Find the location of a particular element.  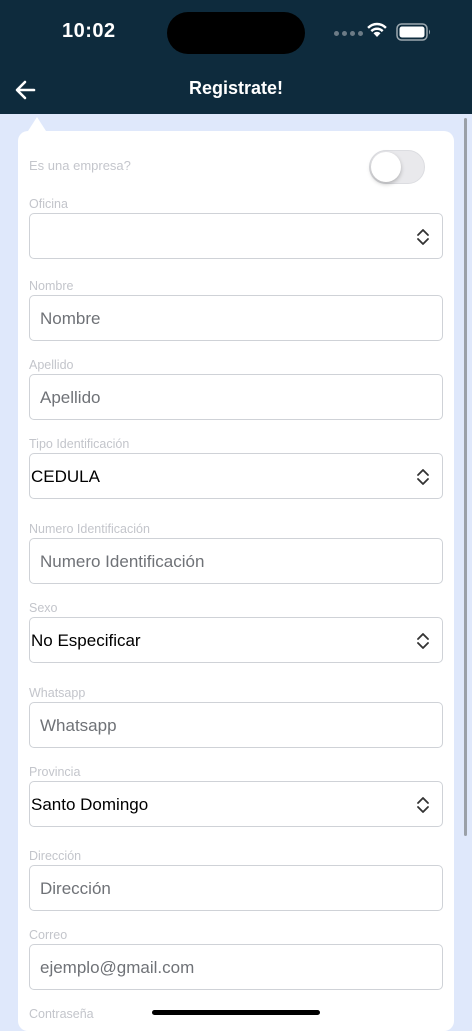

whatsapp-placeholder: Whatsapp is located at coordinates (78, 725).